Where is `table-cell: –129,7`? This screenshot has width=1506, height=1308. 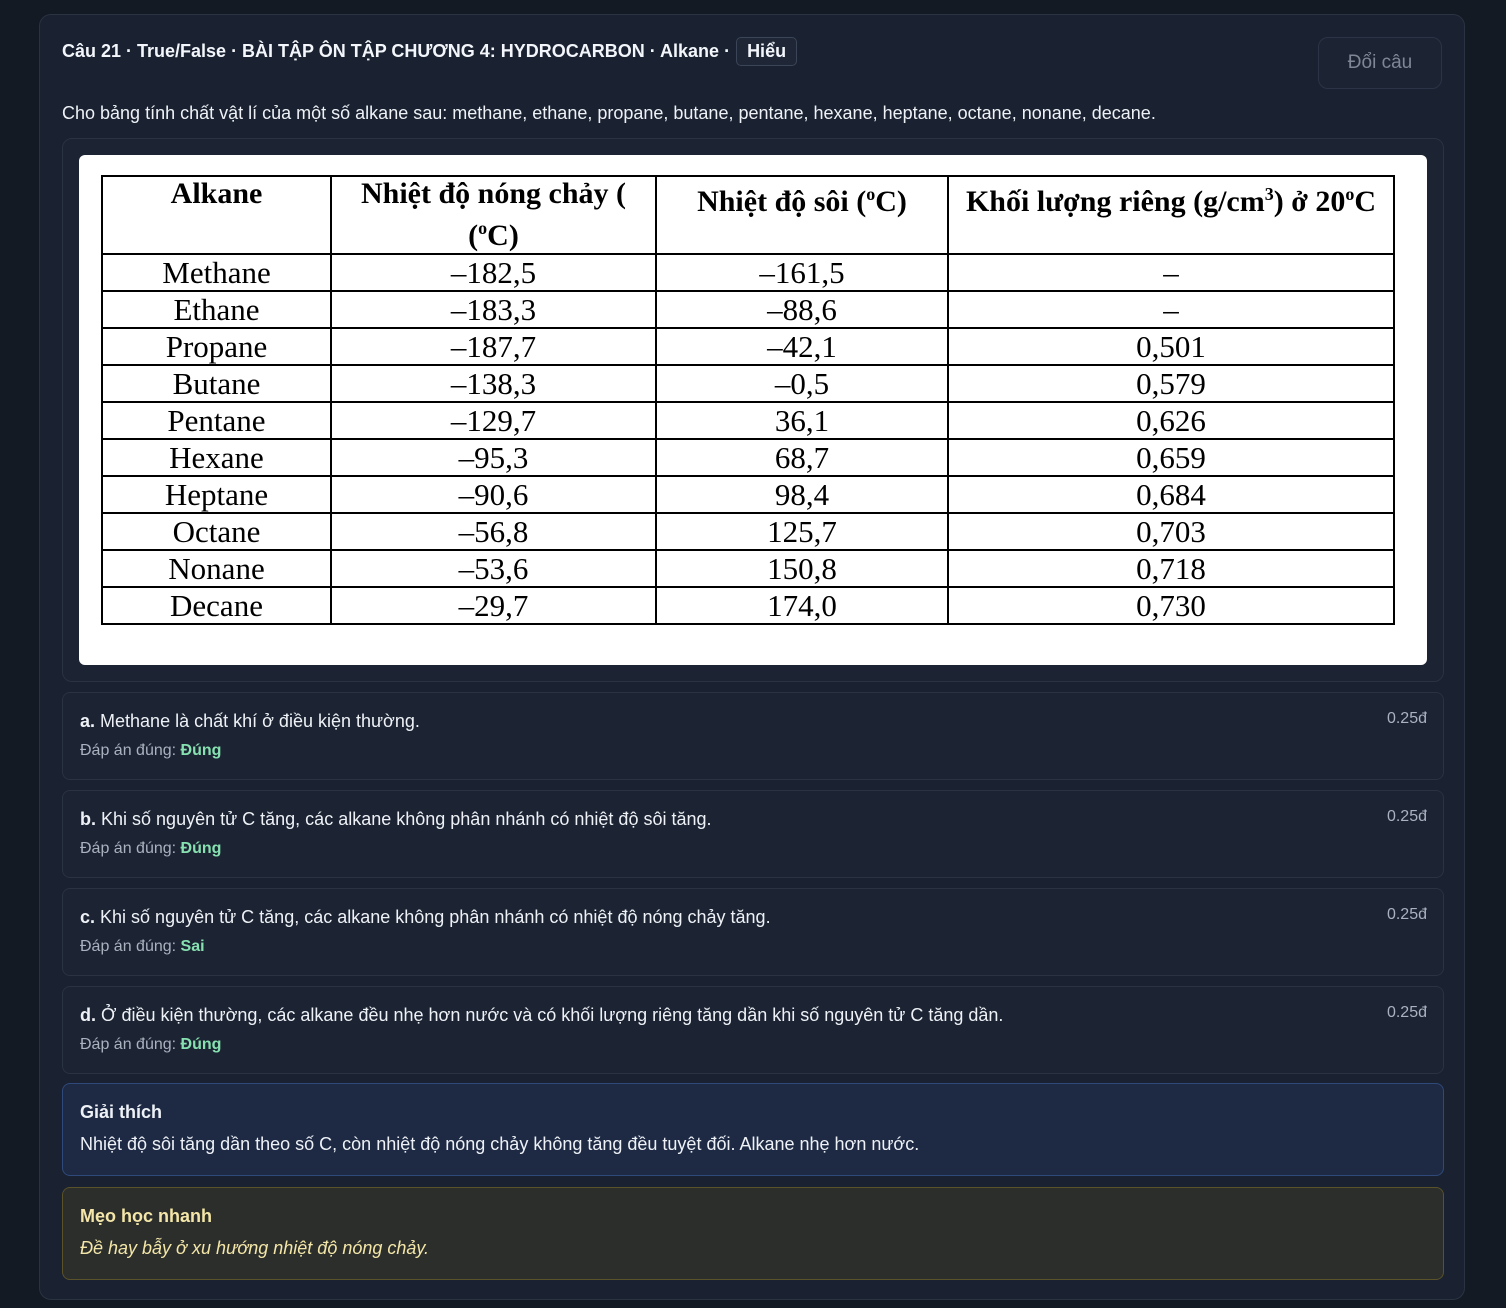
table-cell: –129,7 is located at coordinates (493, 420).